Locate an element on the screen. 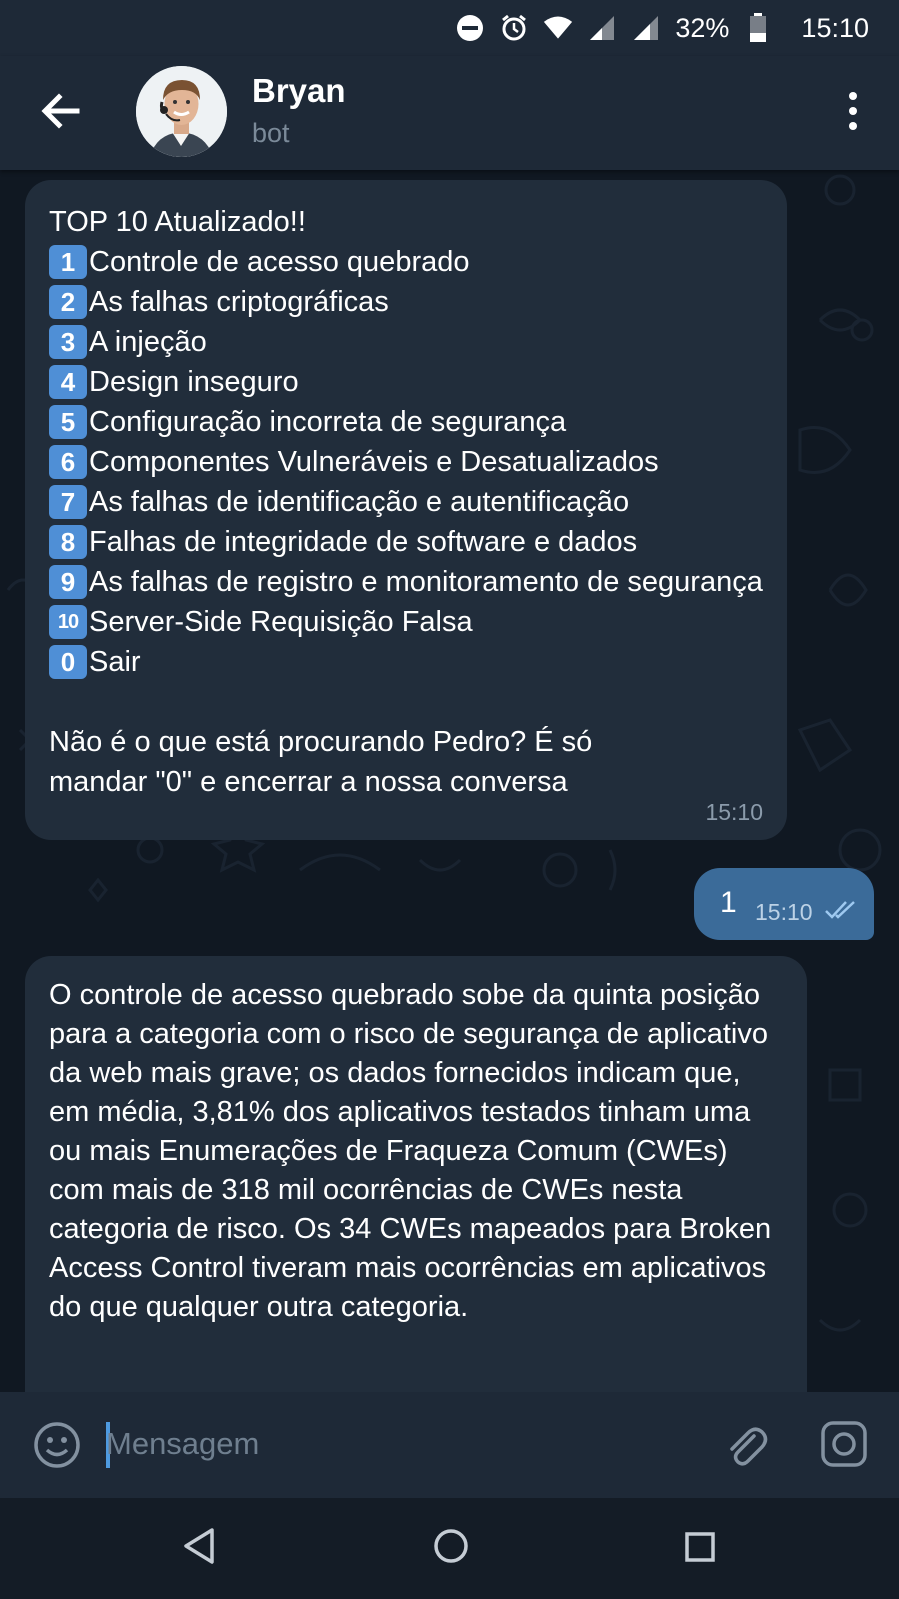  list-item: 4 Design inseguro is located at coordinates (406, 382).